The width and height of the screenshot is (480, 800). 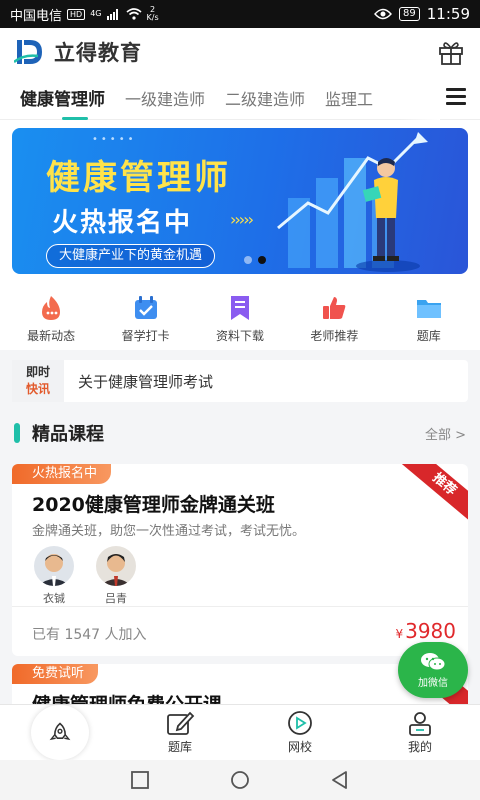 I want to click on quick-nav-checkin: 督学打卡, so click(x=146, y=317).